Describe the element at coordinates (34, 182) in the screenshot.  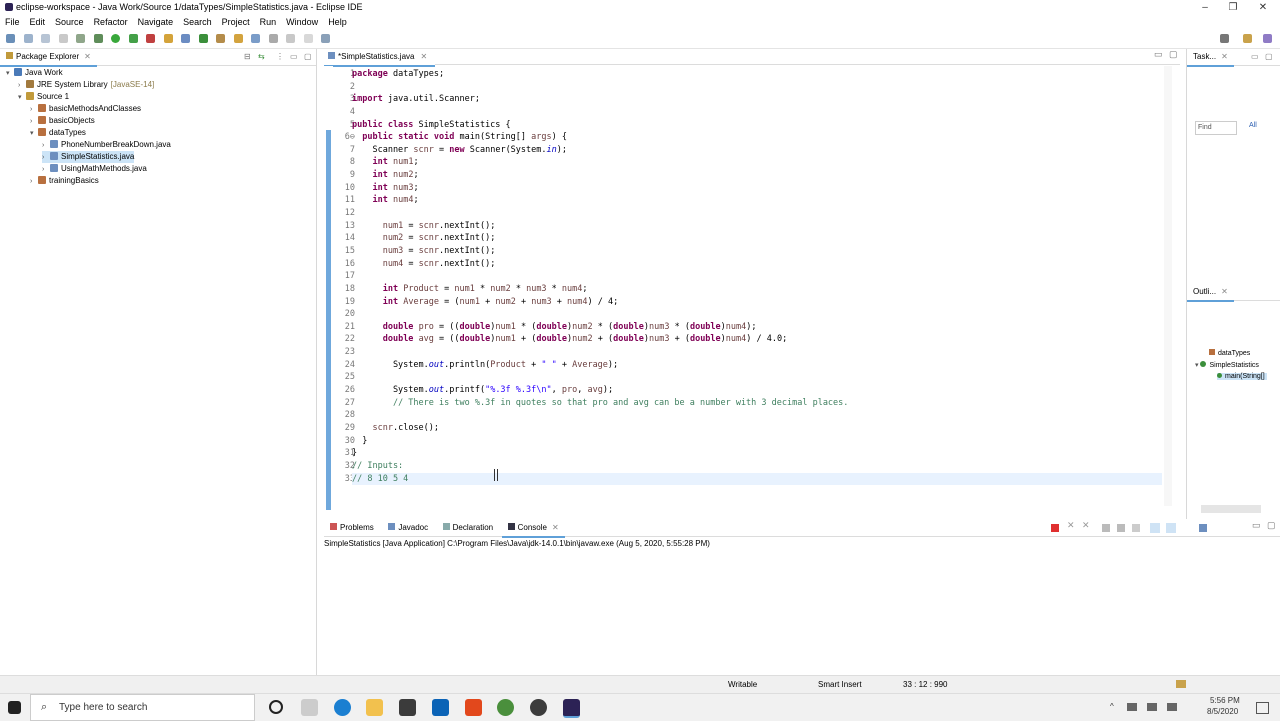
I see `collapse-arrow-icon: ›` at that location.